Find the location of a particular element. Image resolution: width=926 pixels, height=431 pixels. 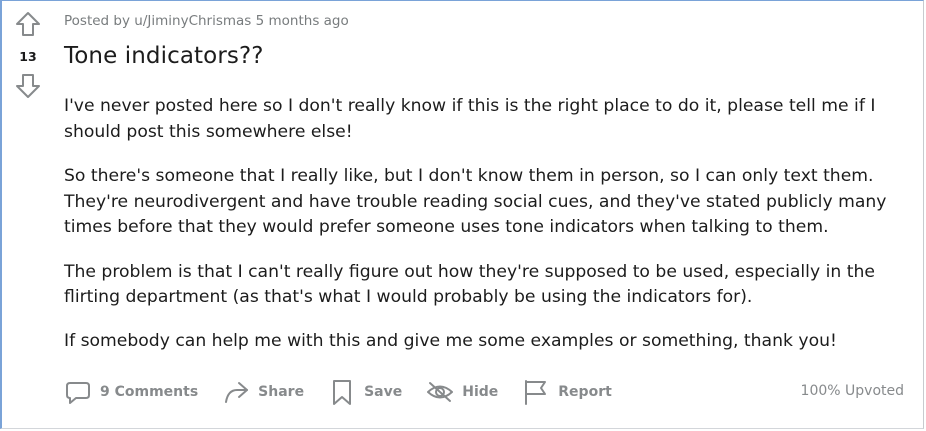

author-link: u/JiminyChrismas is located at coordinates (192, 21).